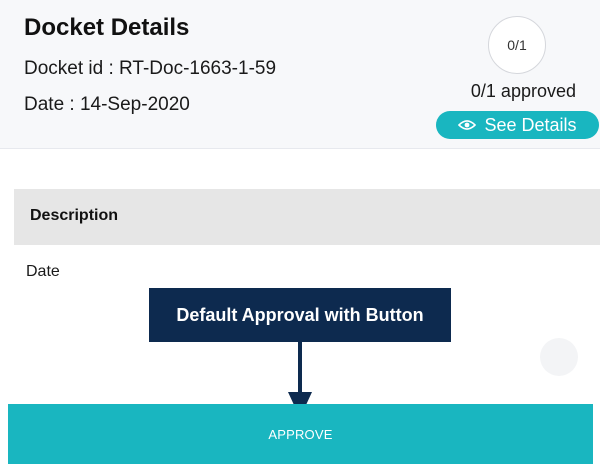 The image size is (600, 476). What do you see at coordinates (74, 215) in the screenshot?
I see `table-header-description: Description` at bounding box center [74, 215].